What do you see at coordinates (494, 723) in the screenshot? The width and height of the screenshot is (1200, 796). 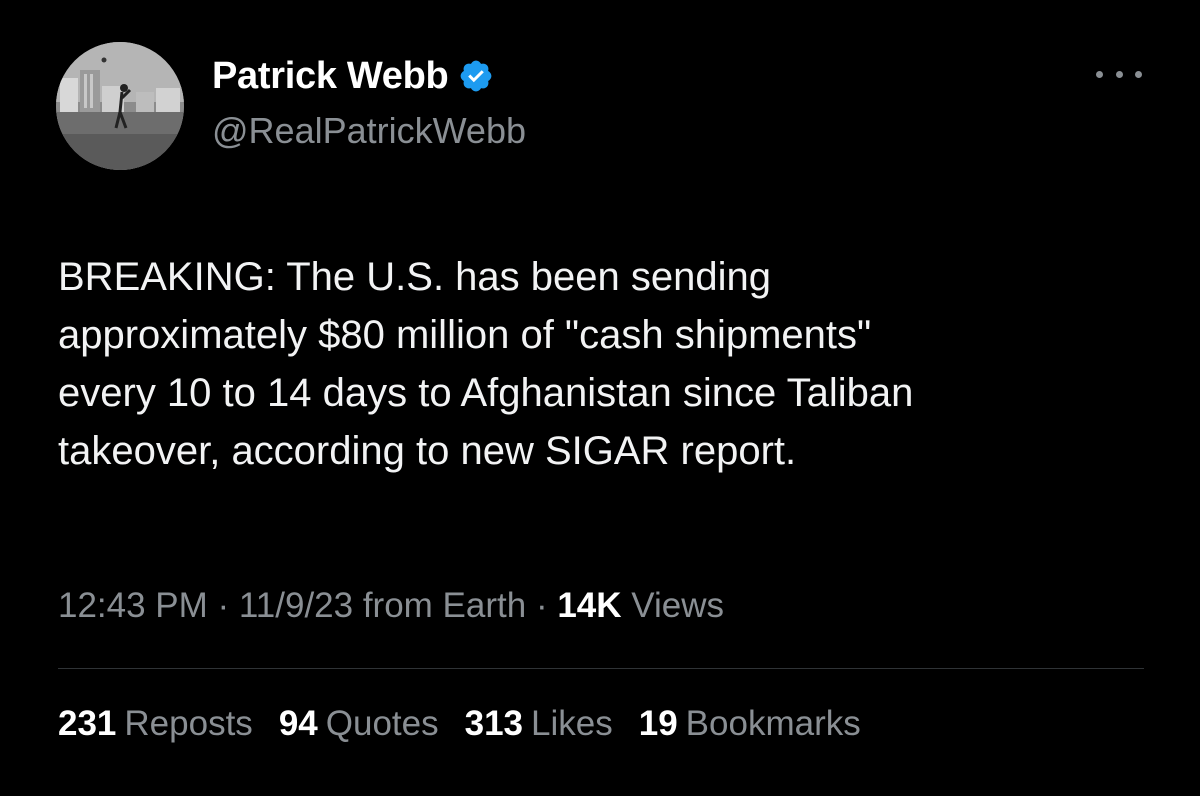 I see `likes-count: 313` at bounding box center [494, 723].